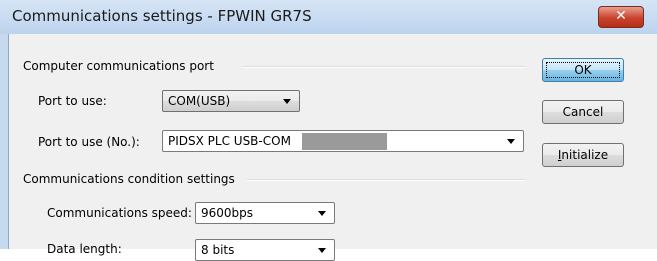 This screenshot has height=261, width=657. Describe the element at coordinates (118, 66) in the screenshot. I see `group-port-label: Computer communications port` at that location.